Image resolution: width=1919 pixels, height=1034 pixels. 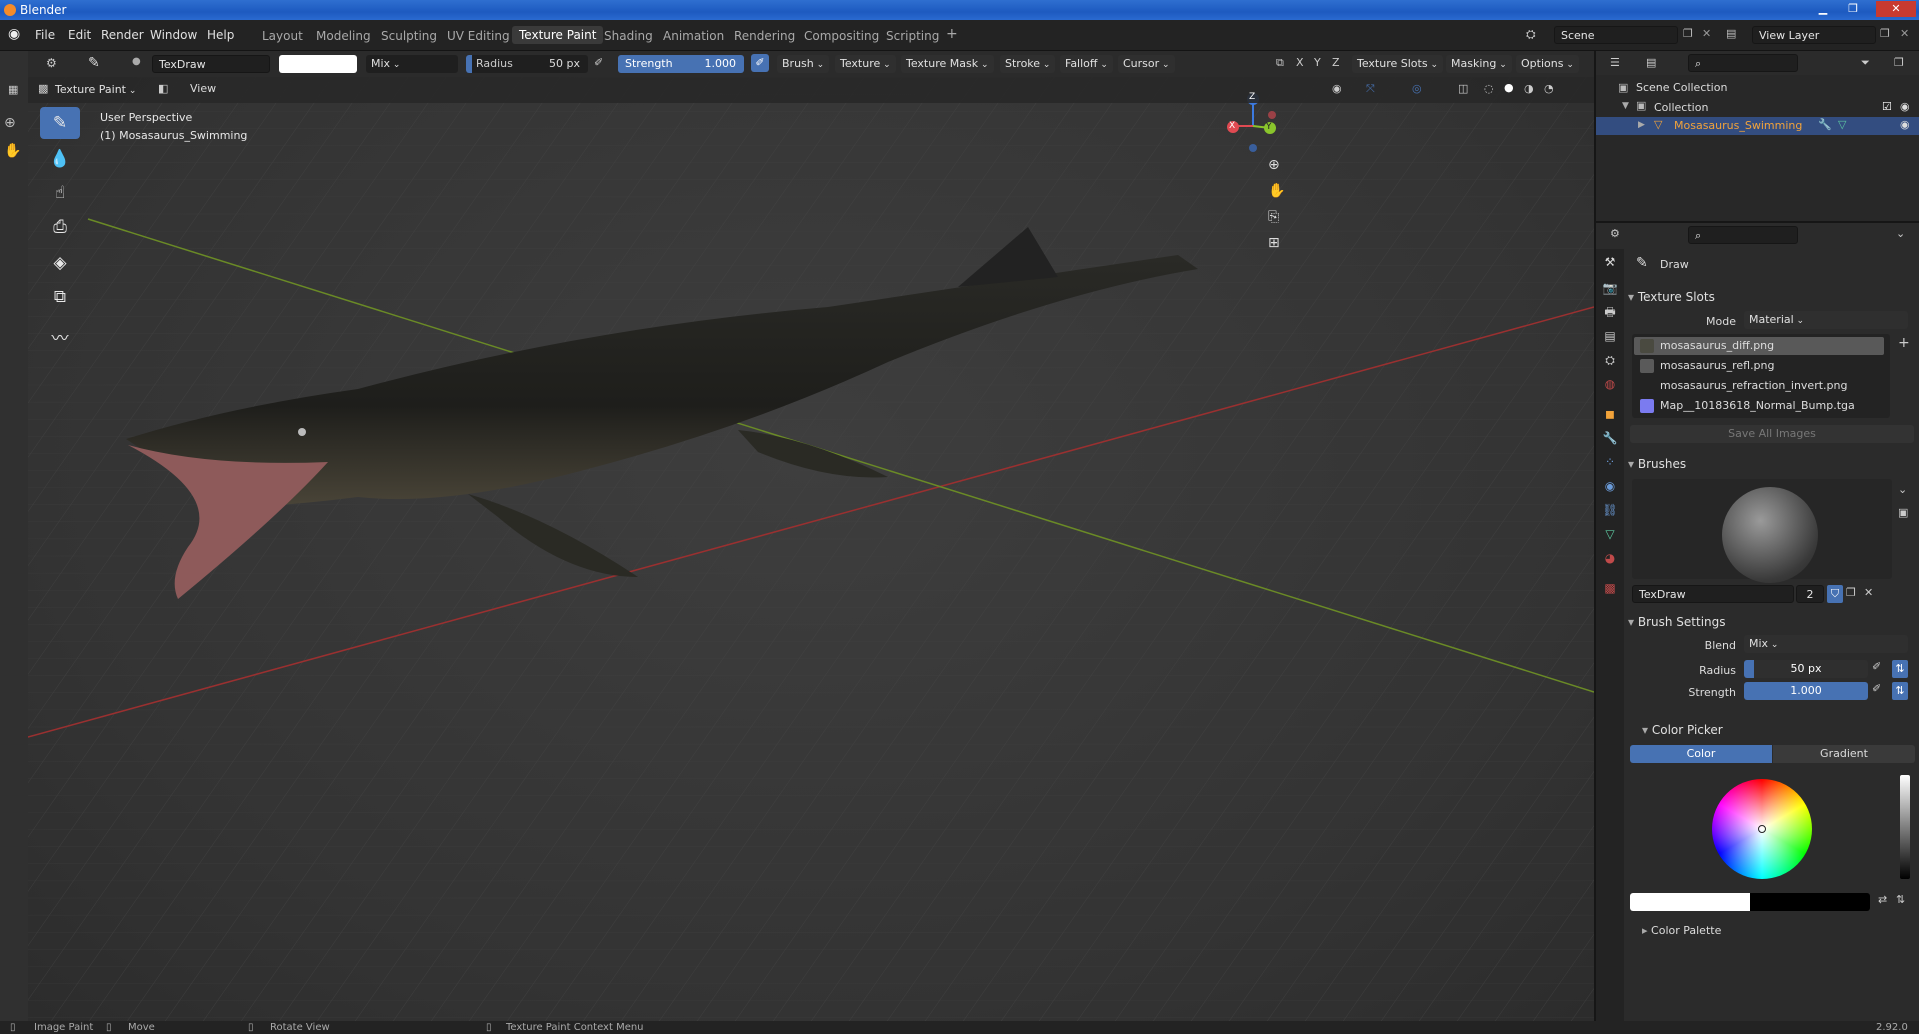 What do you see at coordinates (1549, 88) in the screenshot?
I see `rendered-shading-icon: ◔` at bounding box center [1549, 88].